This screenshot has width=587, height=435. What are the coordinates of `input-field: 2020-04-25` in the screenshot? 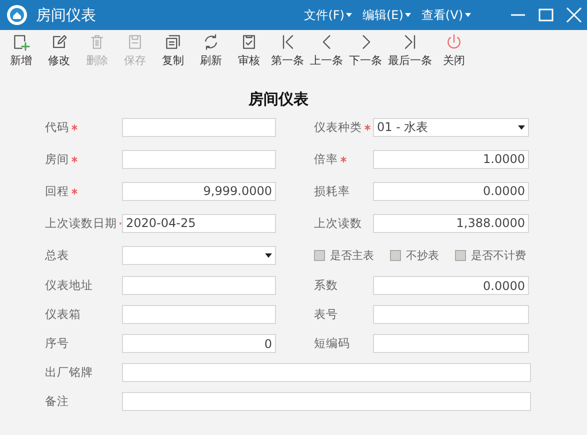 It's located at (199, 223).